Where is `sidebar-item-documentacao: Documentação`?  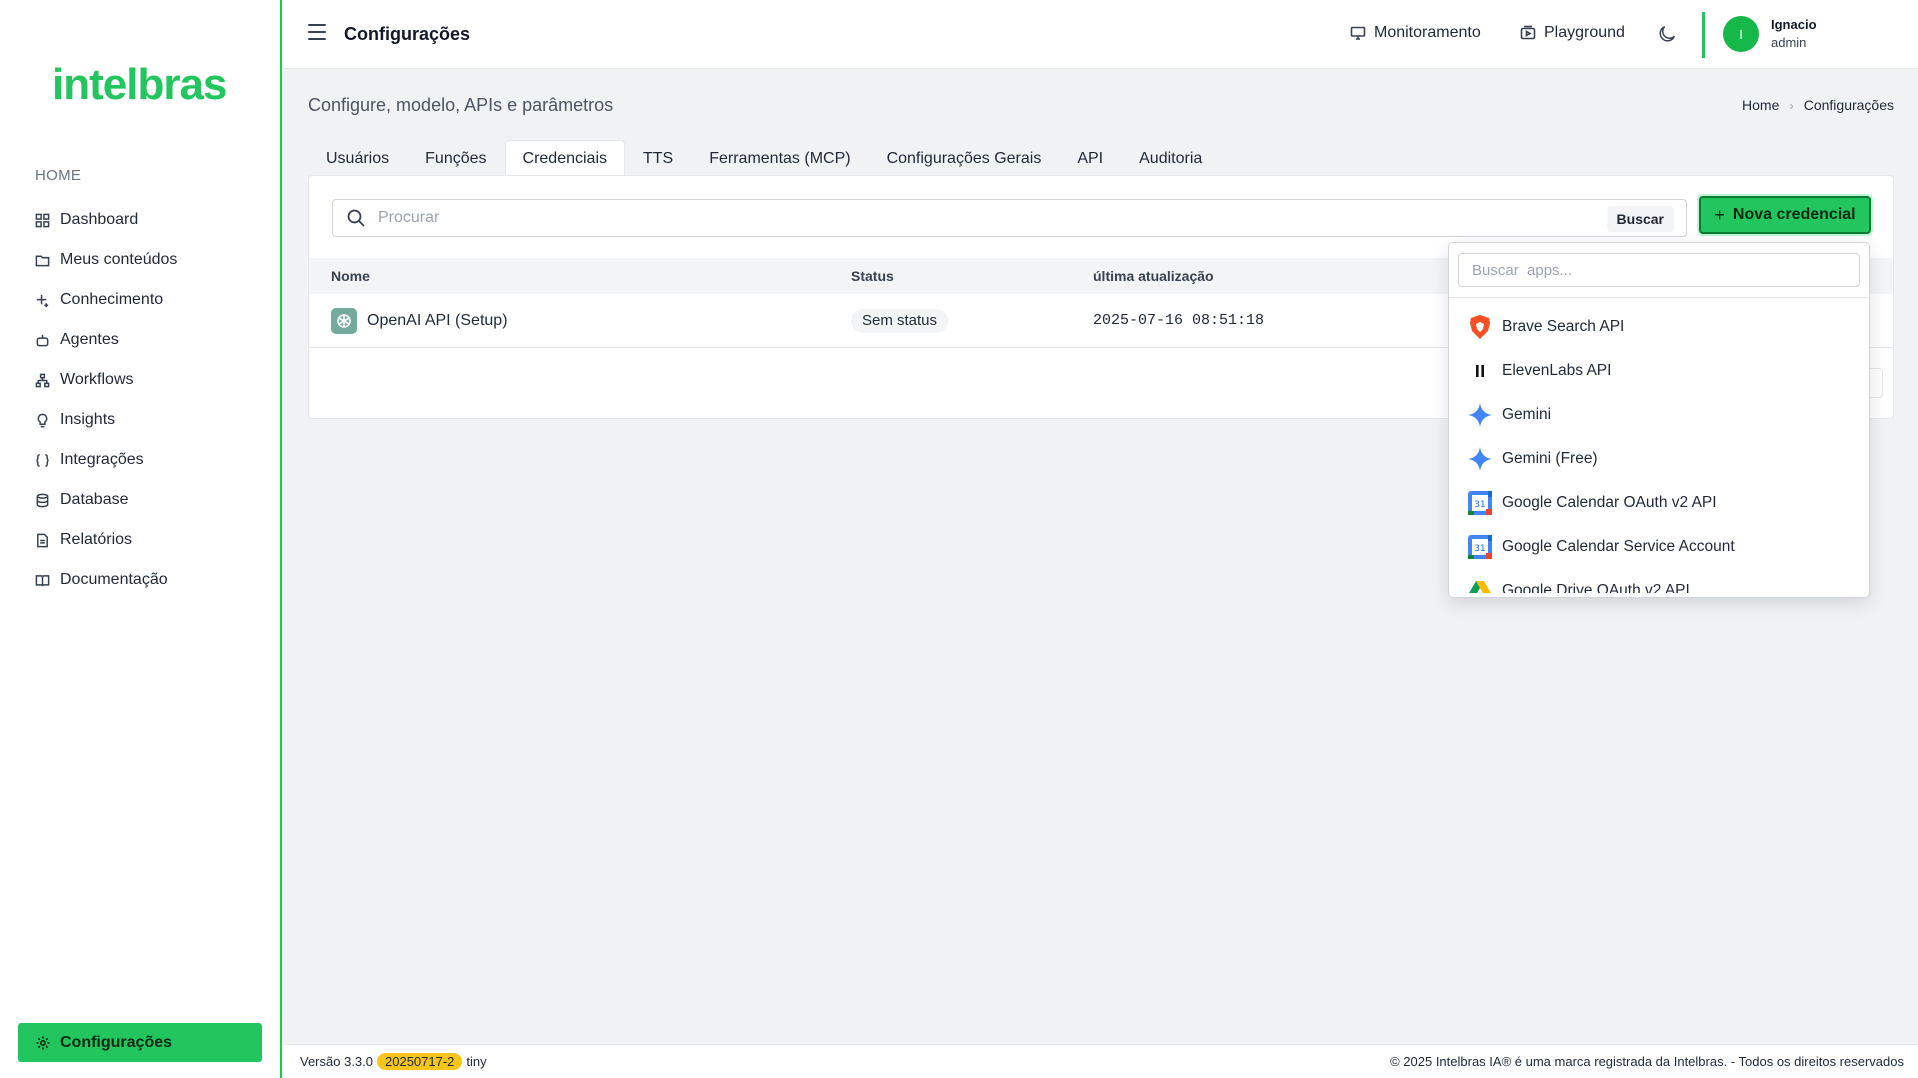
sidebar-item-documentacao: Documentação is located at coordinates (149, 580).